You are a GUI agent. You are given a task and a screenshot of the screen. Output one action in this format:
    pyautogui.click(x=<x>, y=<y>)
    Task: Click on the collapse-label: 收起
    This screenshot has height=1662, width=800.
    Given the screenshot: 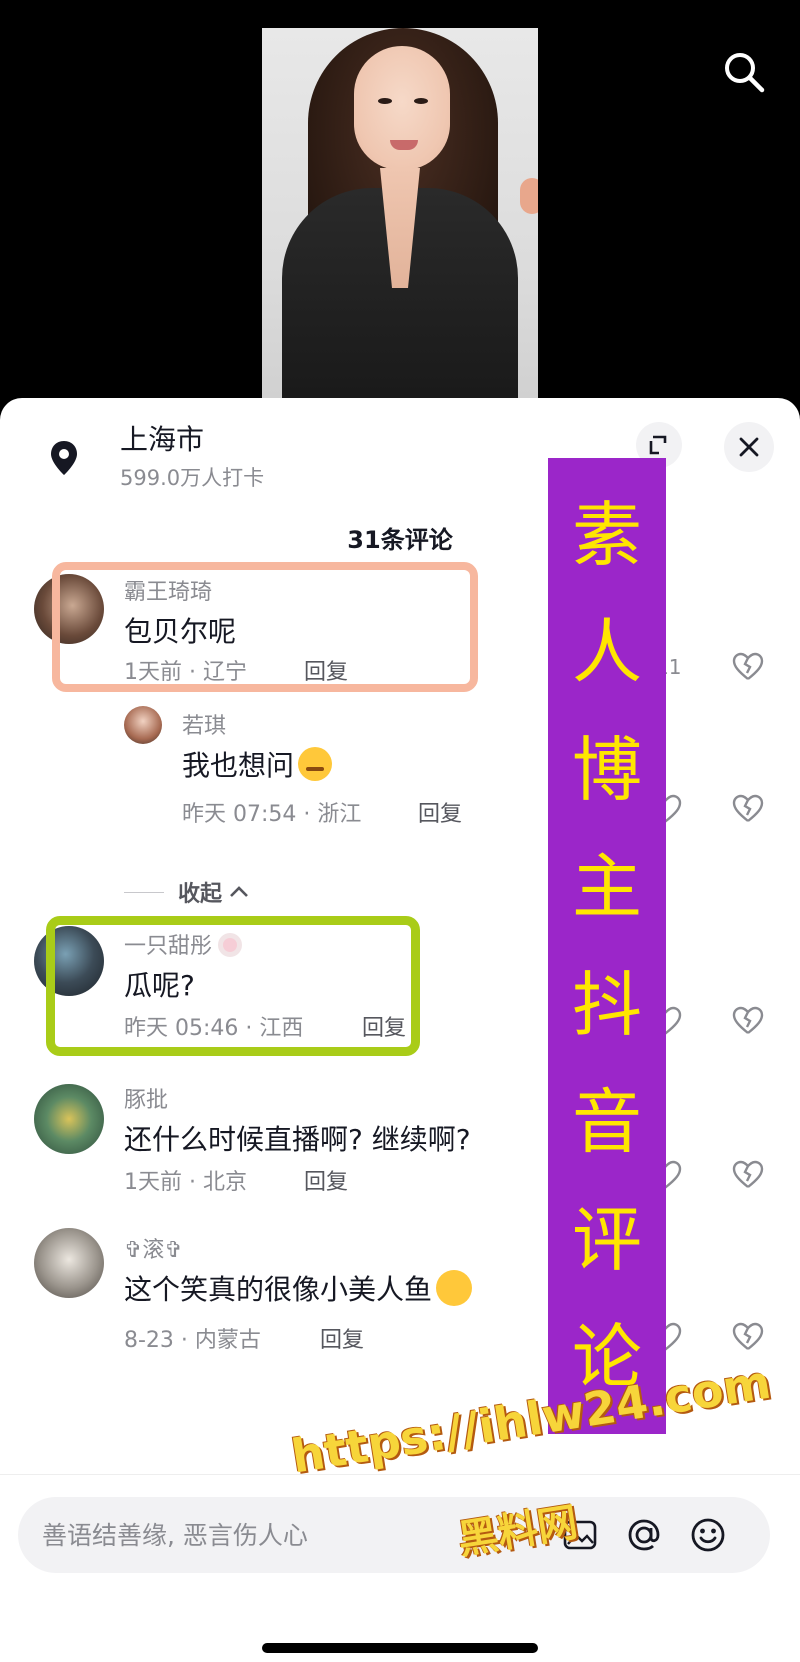 What is the action you would take?
    pyautogui.click(x=200, y=894)
    